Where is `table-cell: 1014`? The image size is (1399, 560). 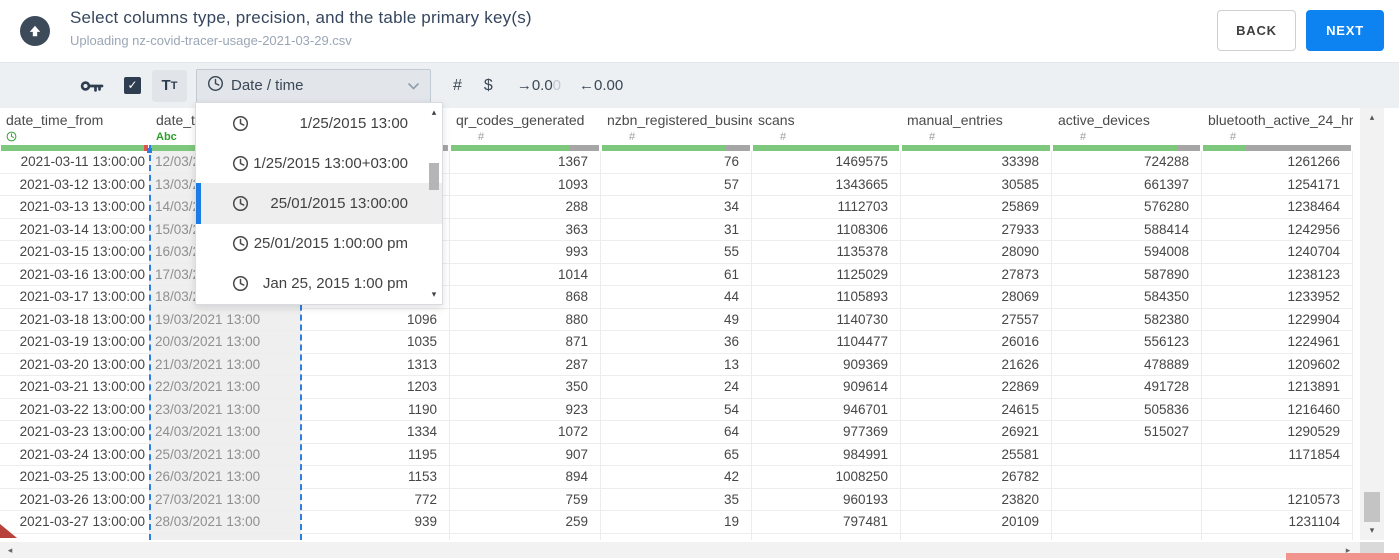
table-cell: 1014 is located at coordinates (525, 274).